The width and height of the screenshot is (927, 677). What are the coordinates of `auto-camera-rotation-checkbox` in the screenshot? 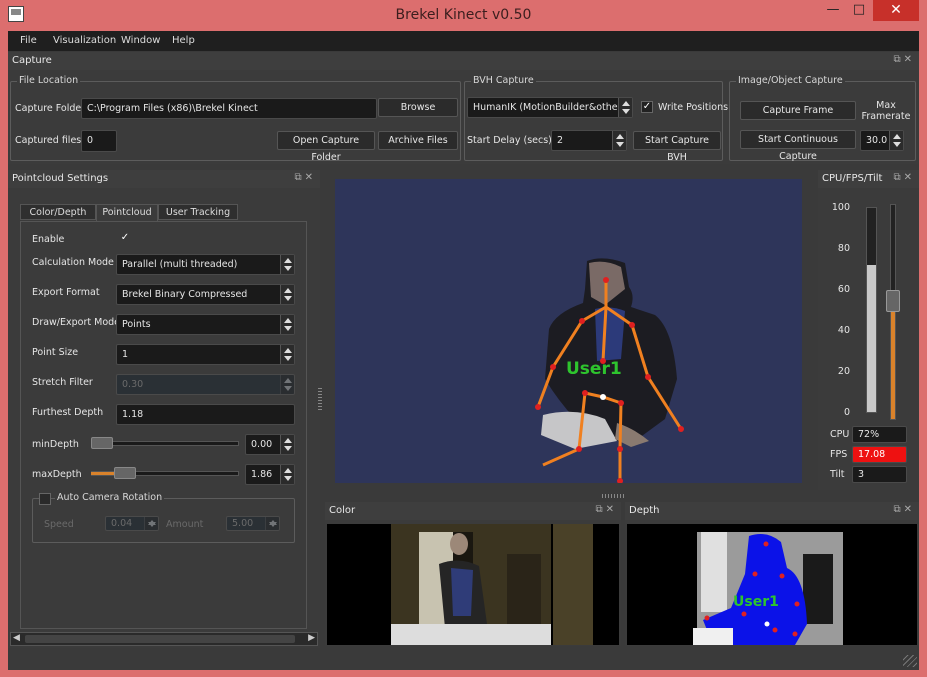 It's located at (45, 499).